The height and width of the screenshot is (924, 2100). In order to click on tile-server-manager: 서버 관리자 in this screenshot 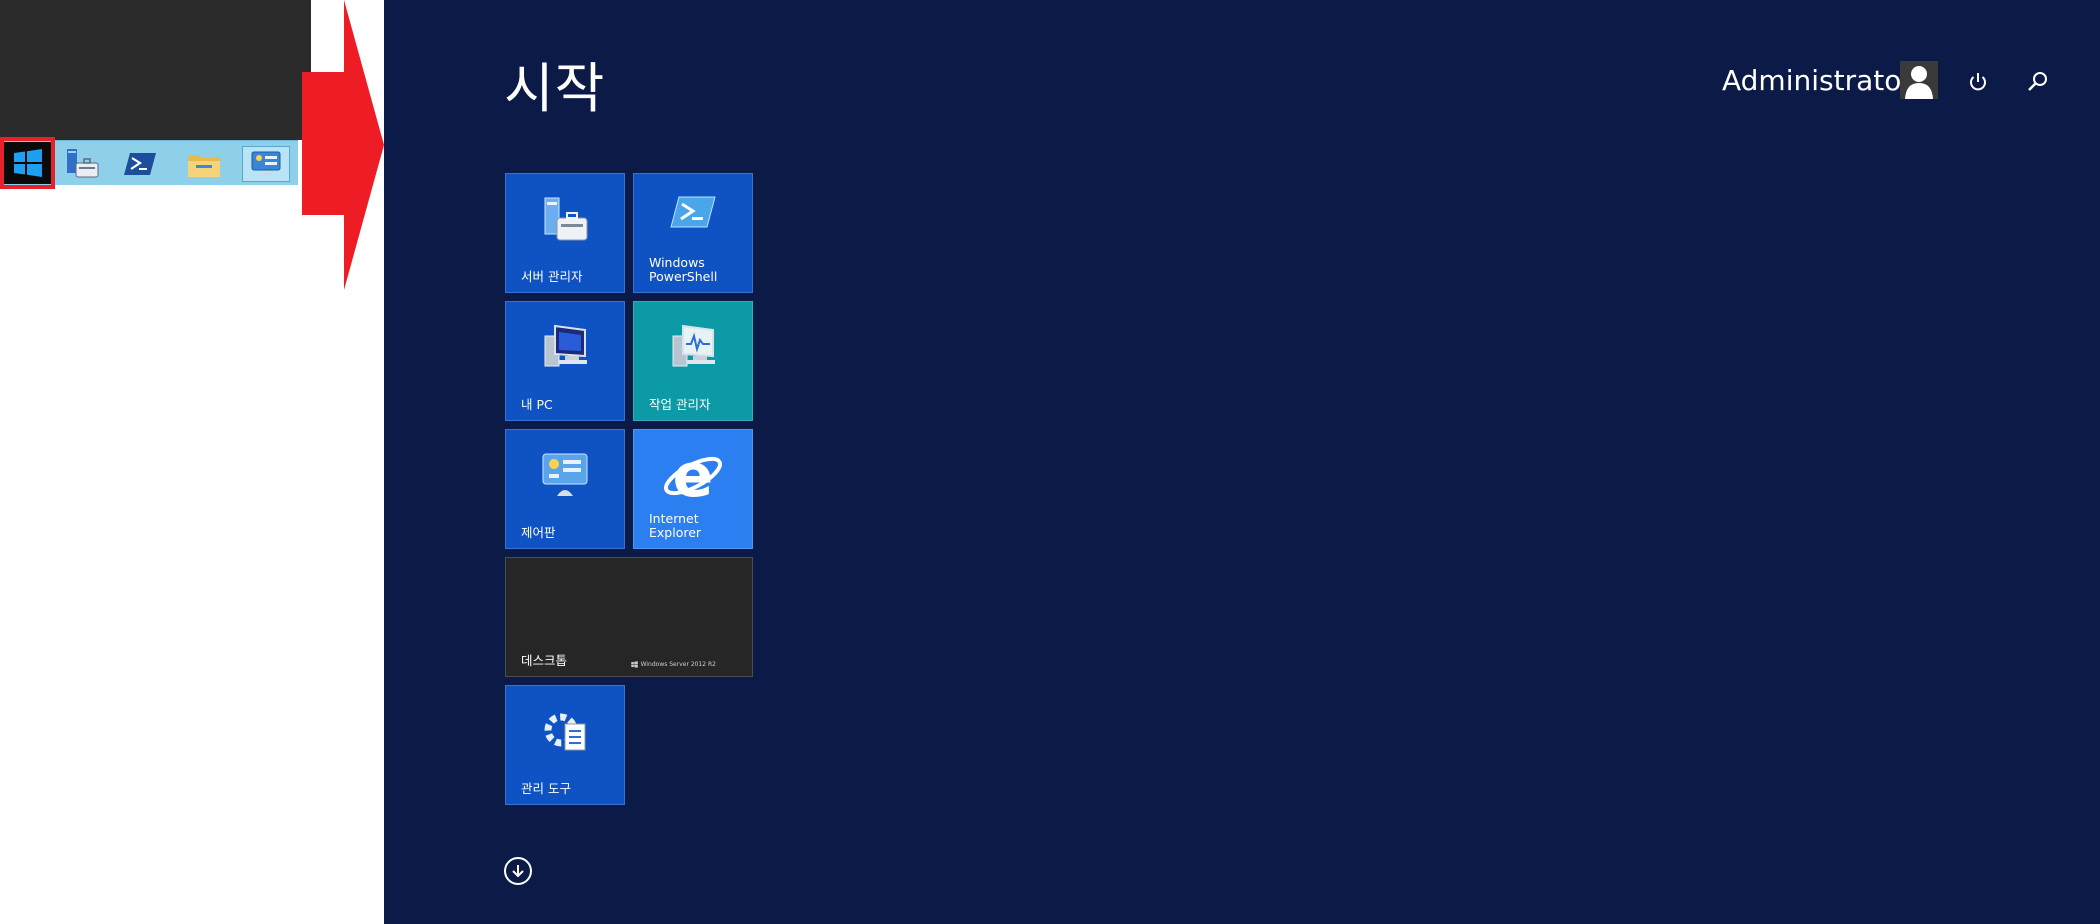, I will do `click(565, 233)`.